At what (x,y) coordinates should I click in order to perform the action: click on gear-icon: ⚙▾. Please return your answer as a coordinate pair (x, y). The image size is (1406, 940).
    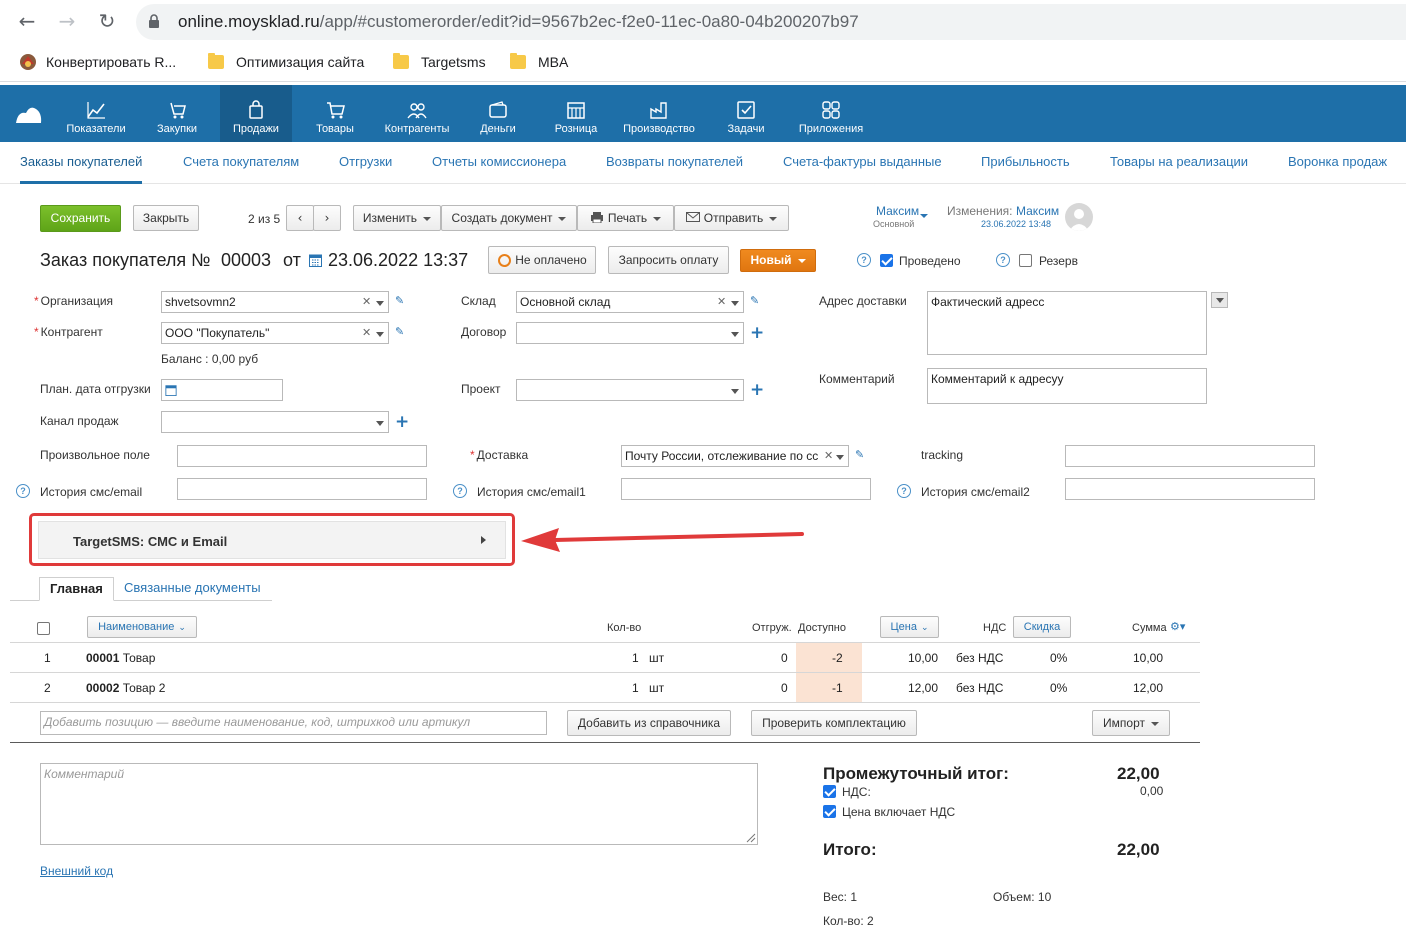
    Looking at the image, I should click on (1177, 626).